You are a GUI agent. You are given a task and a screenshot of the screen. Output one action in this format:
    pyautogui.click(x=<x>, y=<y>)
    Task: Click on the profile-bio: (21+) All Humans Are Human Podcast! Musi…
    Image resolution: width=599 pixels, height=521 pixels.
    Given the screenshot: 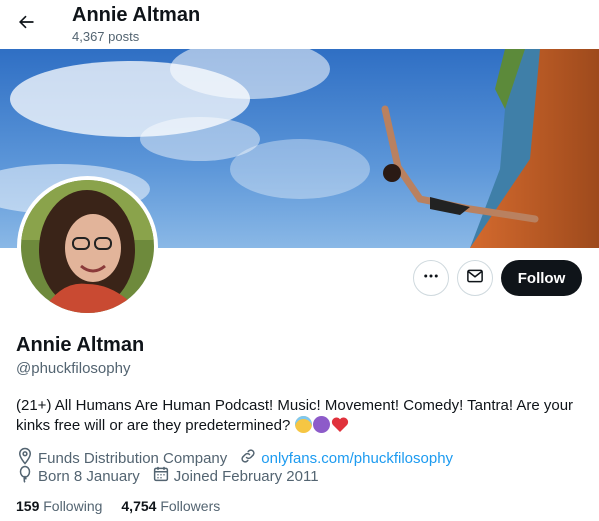 What is the action you would take?
    pyautogui.click(x=296, y=417)
    